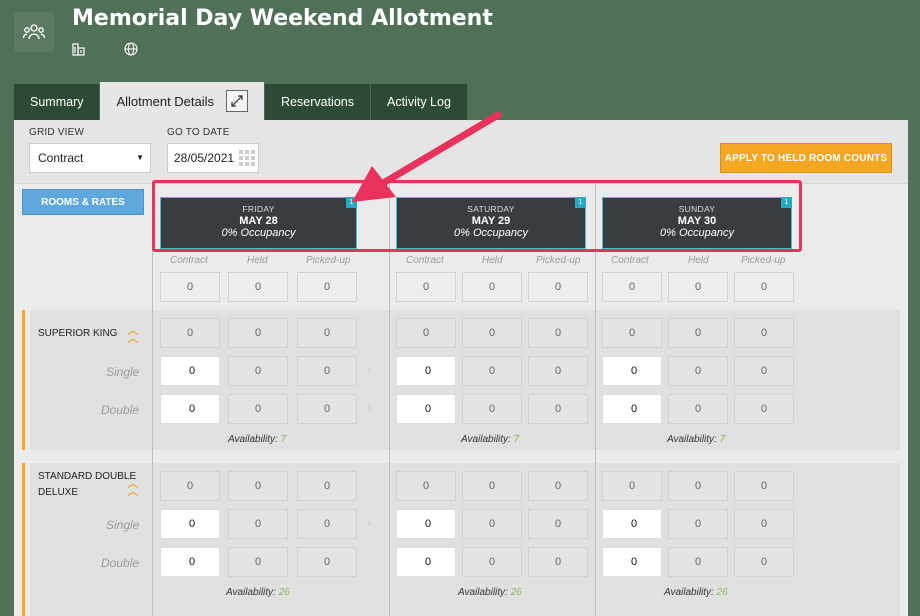 This screenshot has height=616, width=920. I want to click on rooms-rates-button: ROOMS & RATES, so click(83, 202).